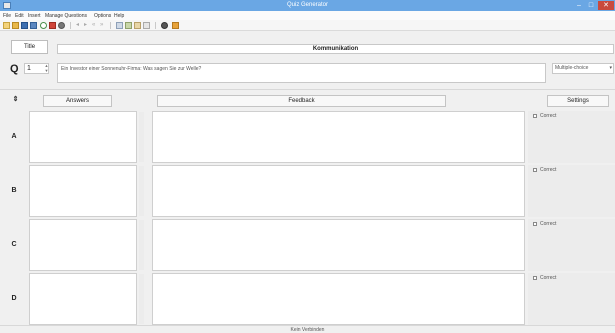 The image size is (615, 333). Describe the element at coordinates (535, 116) in the screenshot. I see `correct-a-checkbox` at that location.